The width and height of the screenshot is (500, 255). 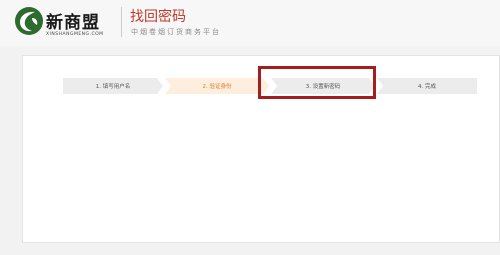 What do you see at coordinates (217, 86) in the screenshot?
I see `step-verify-identity: 2. 验证身份` at bounding box center [217, 86].